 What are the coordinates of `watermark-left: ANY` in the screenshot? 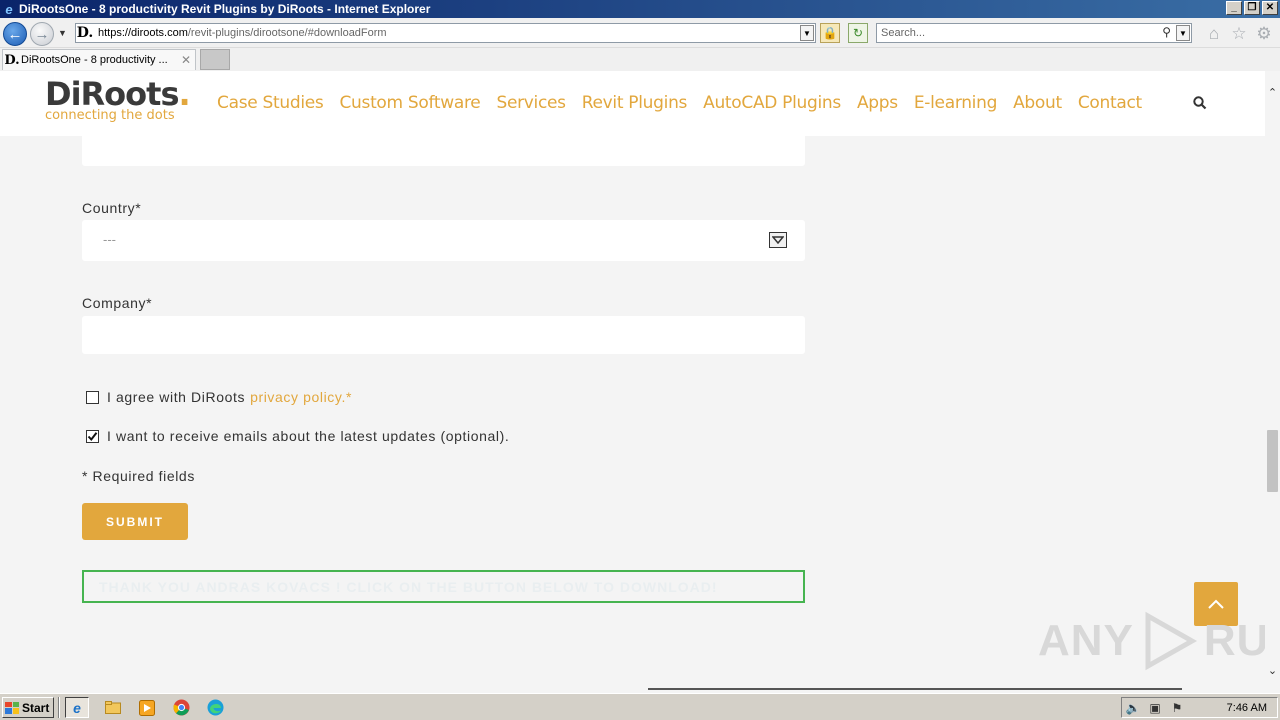 It's located at (1086, 640).